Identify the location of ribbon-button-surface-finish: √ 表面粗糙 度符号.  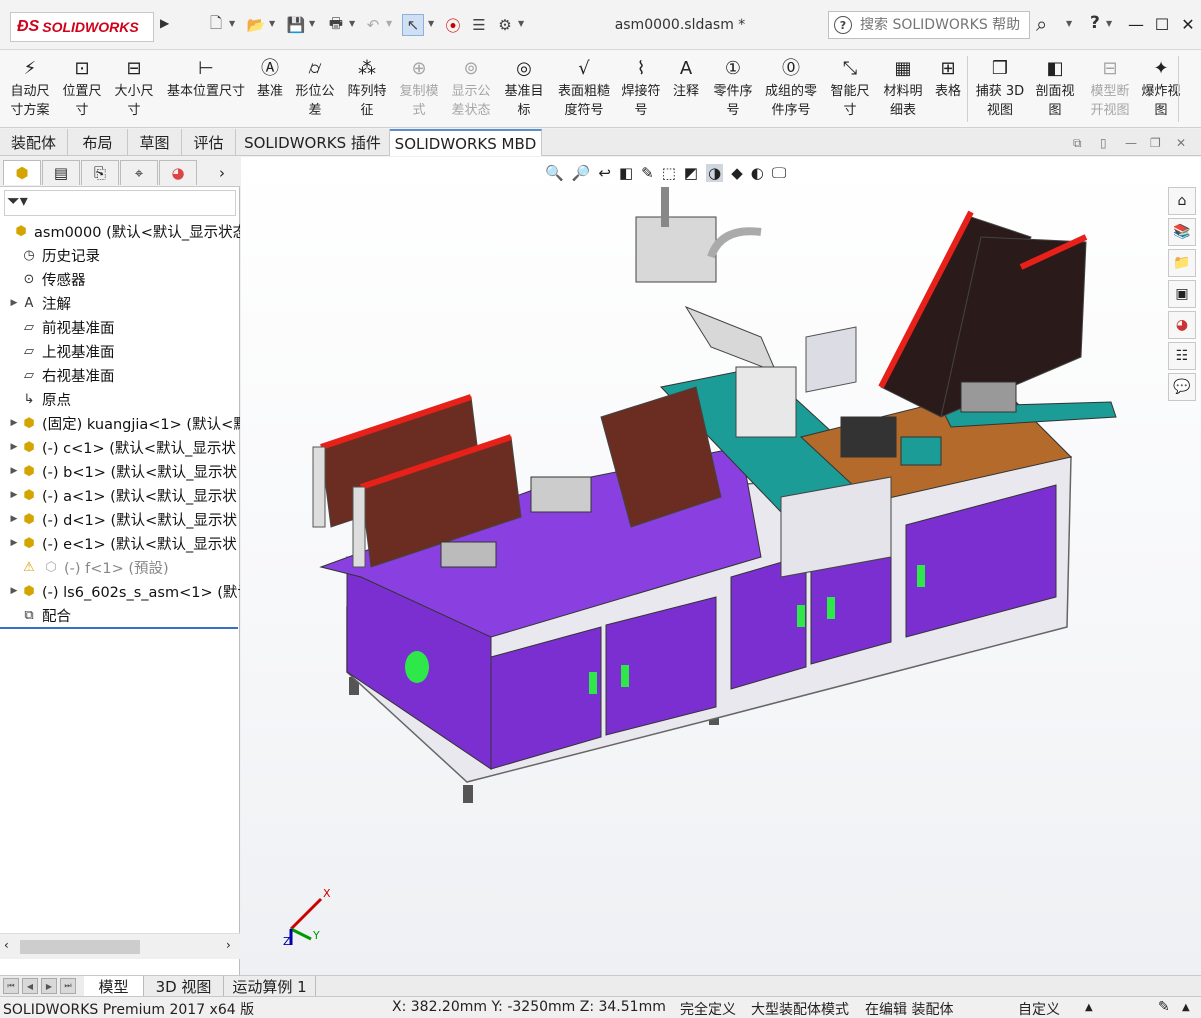
(584, 89).